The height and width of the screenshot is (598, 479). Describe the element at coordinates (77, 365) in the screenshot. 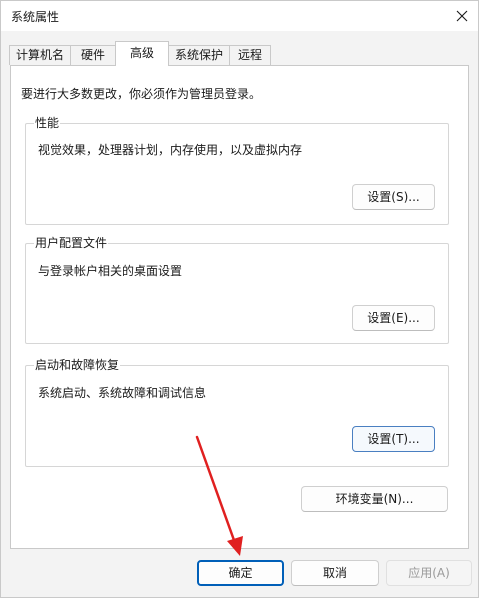

I see `startup-recovery-group-title: 启动和故障恢复` at that location.